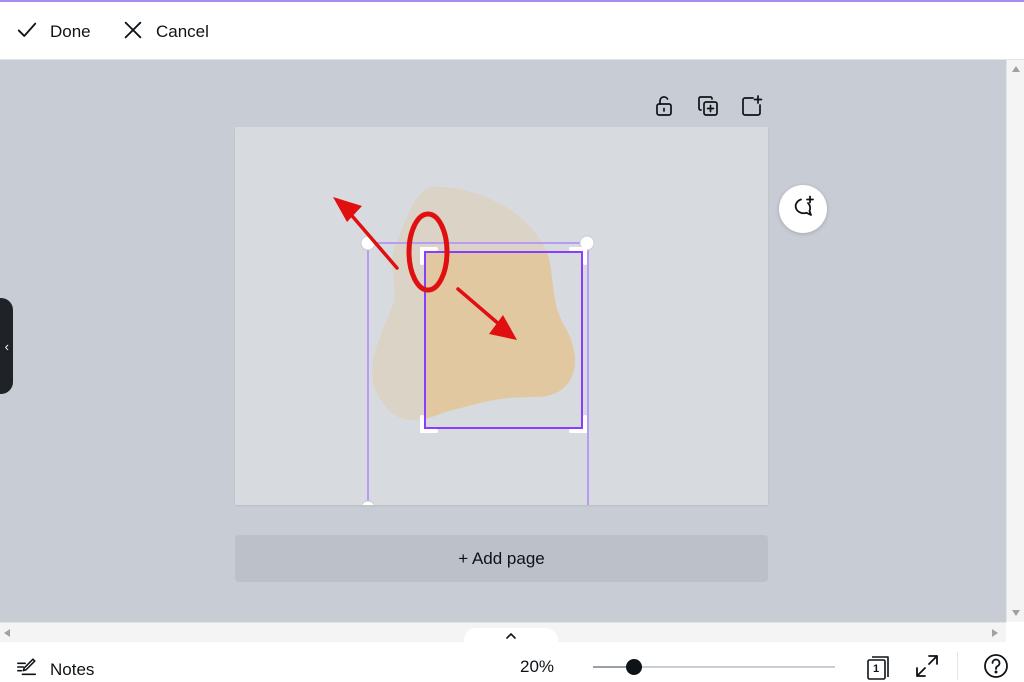 The height and width of the screenshot is (682, 1024). I want to click on duplicate-page-icon, so click(708, 106).